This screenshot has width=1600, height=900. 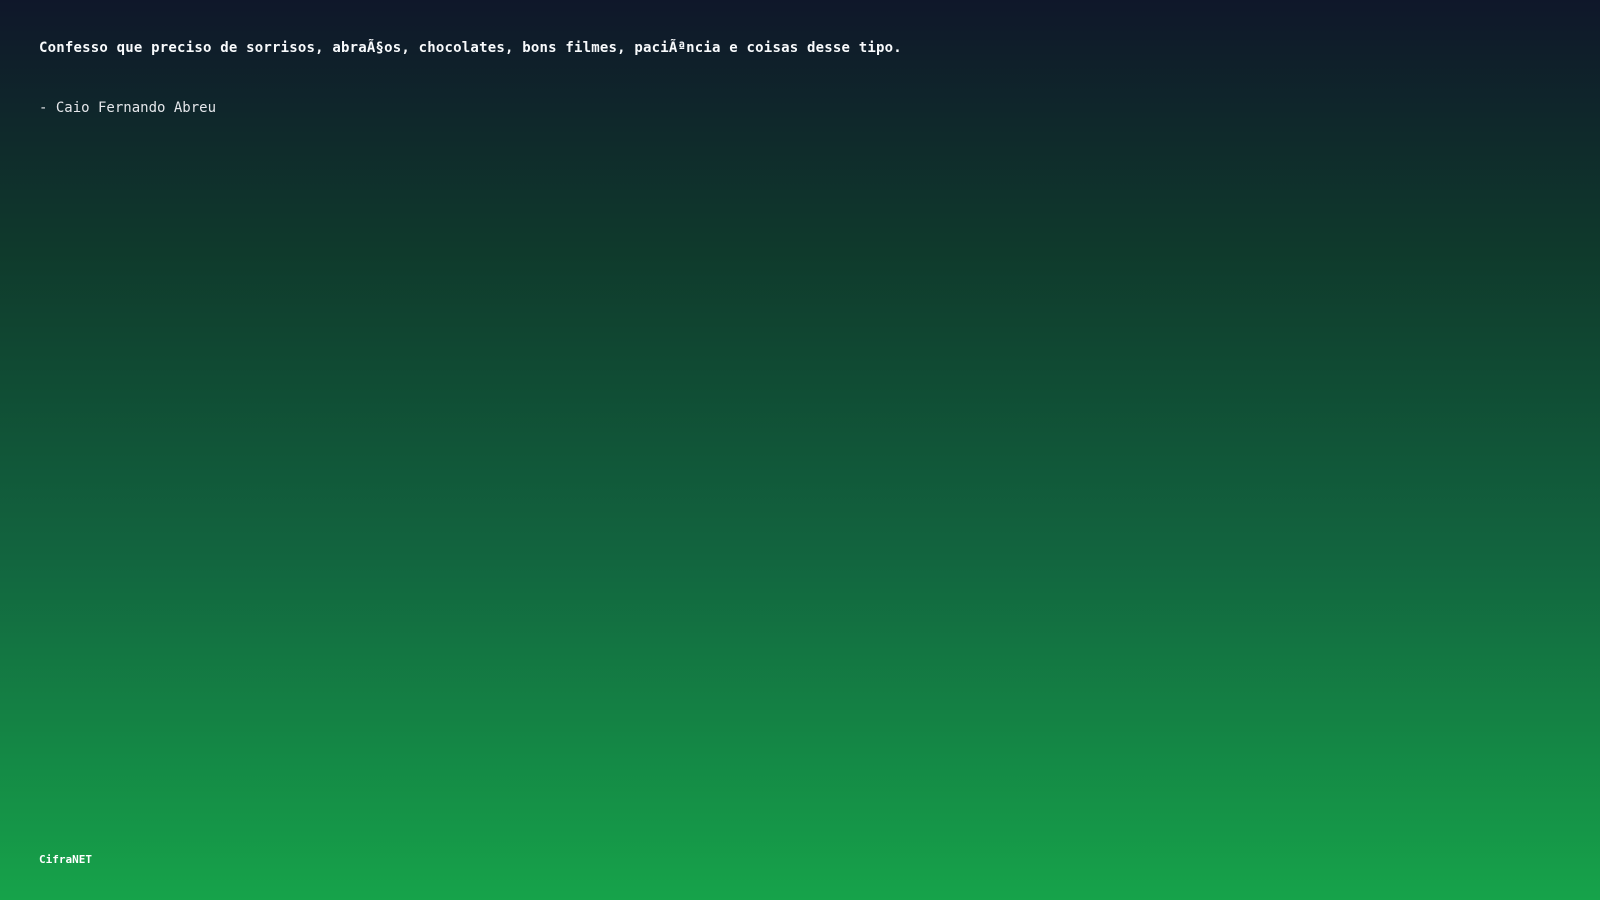 I want to click on brand-logo-text: CifraNET, so click(x=65, y=859).